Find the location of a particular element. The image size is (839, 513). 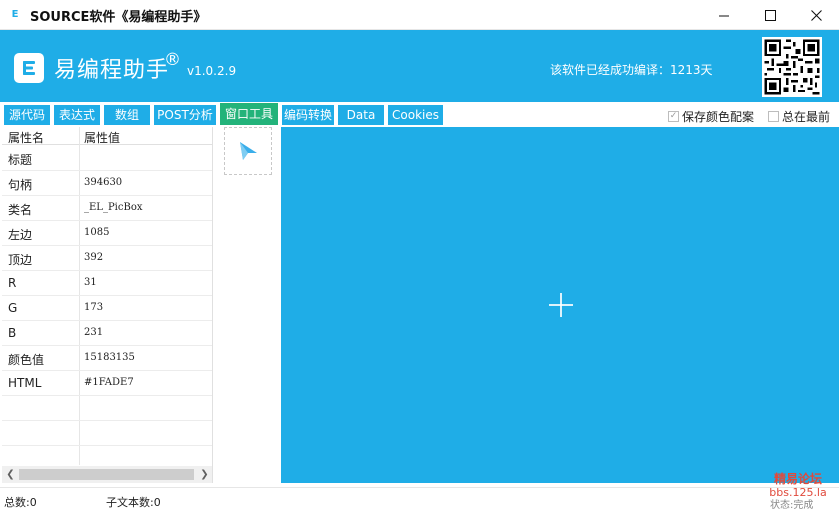

scrollbar-thumb is located at coordinates (106, 474).